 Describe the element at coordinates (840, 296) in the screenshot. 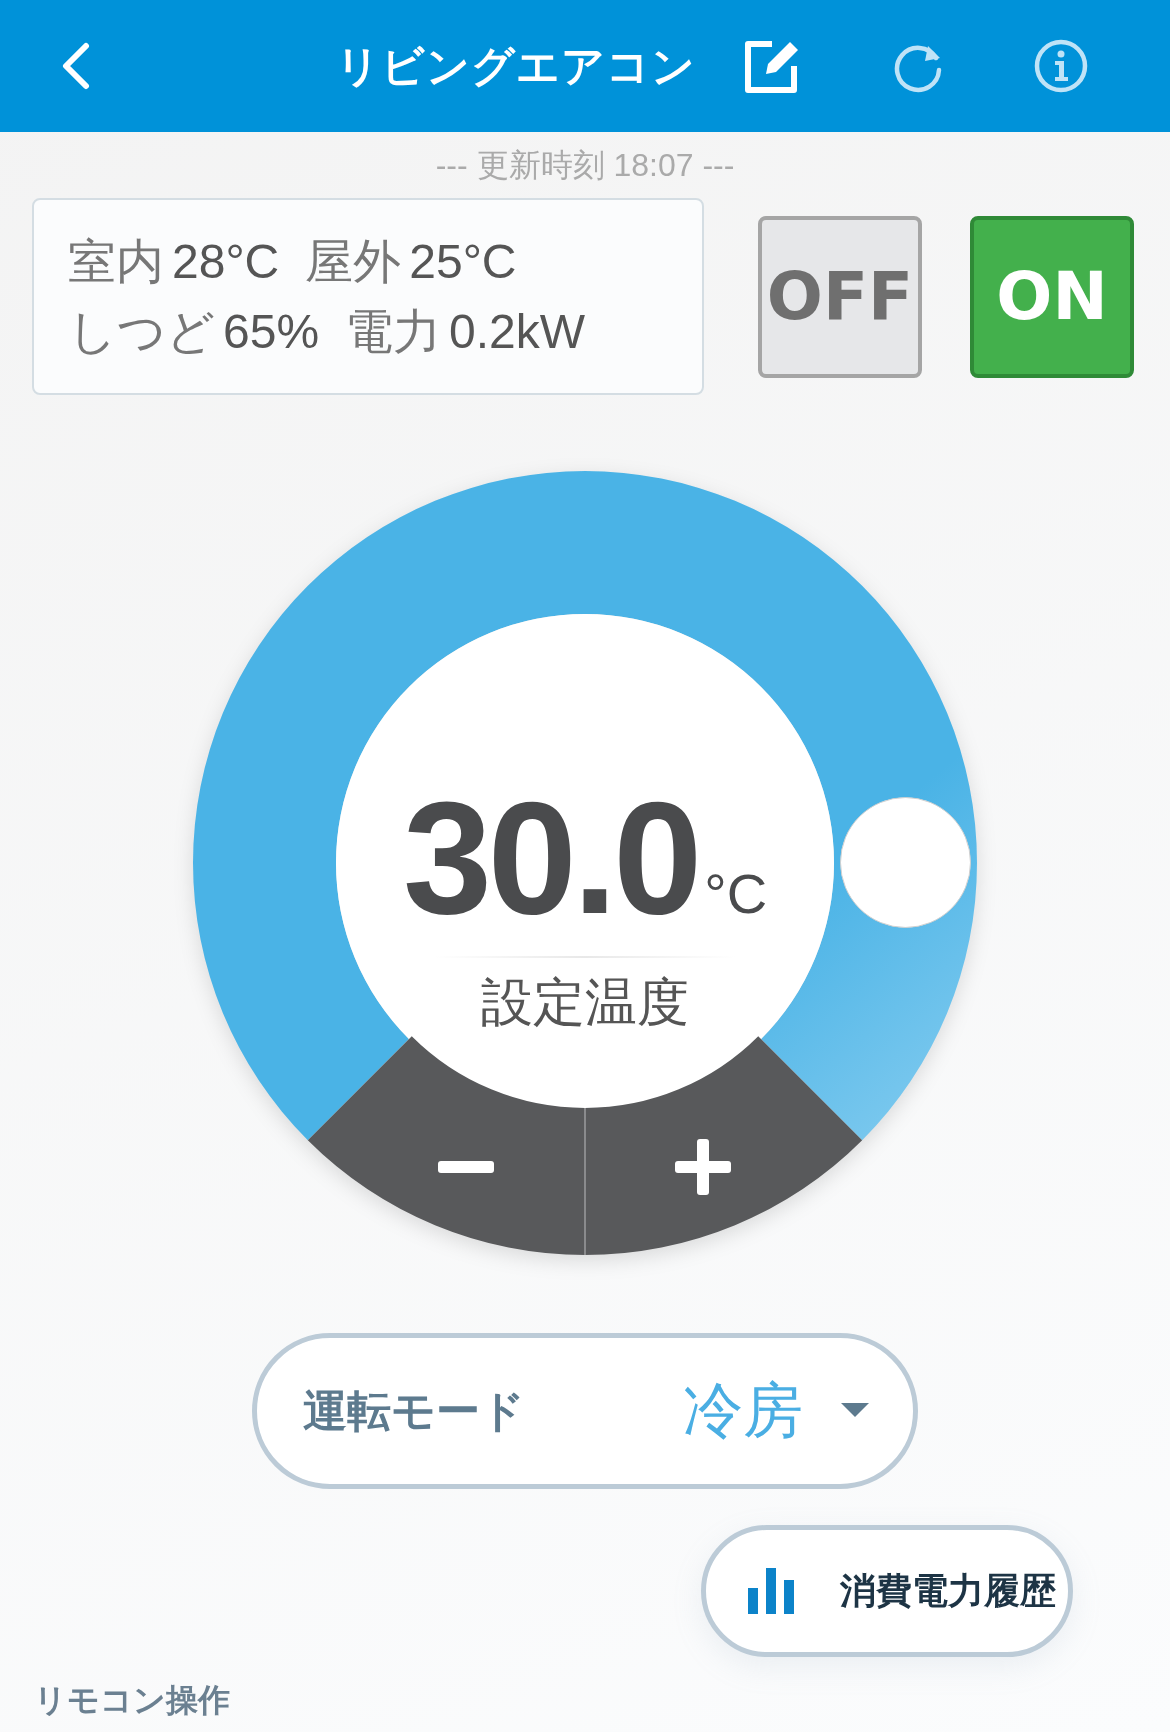

I see `power-button: OFF` at that location.